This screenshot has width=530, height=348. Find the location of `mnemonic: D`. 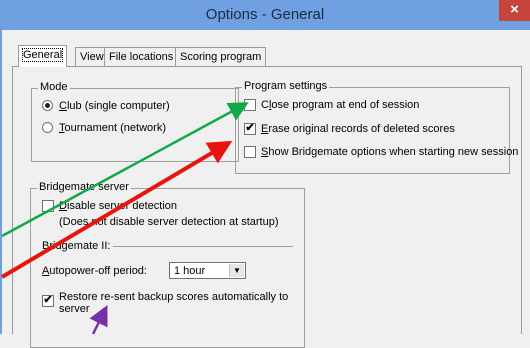

mnemonic: D is located at coordinates (63, 206).